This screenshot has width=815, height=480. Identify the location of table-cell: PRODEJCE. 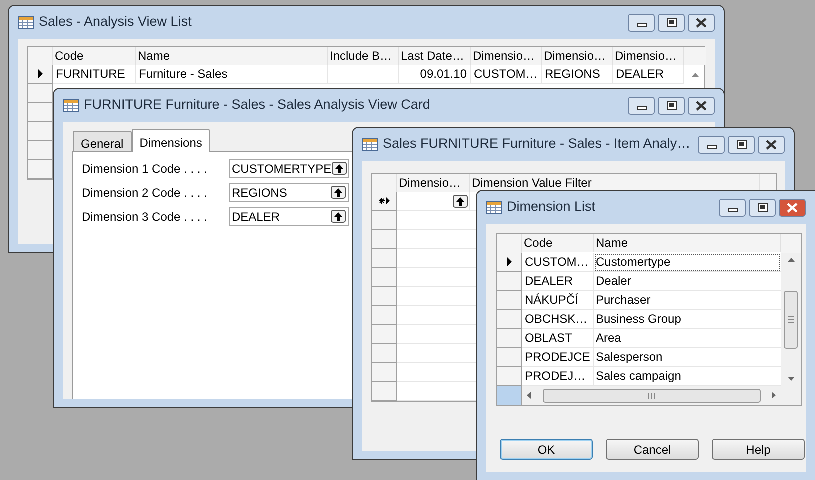
(558, 357).